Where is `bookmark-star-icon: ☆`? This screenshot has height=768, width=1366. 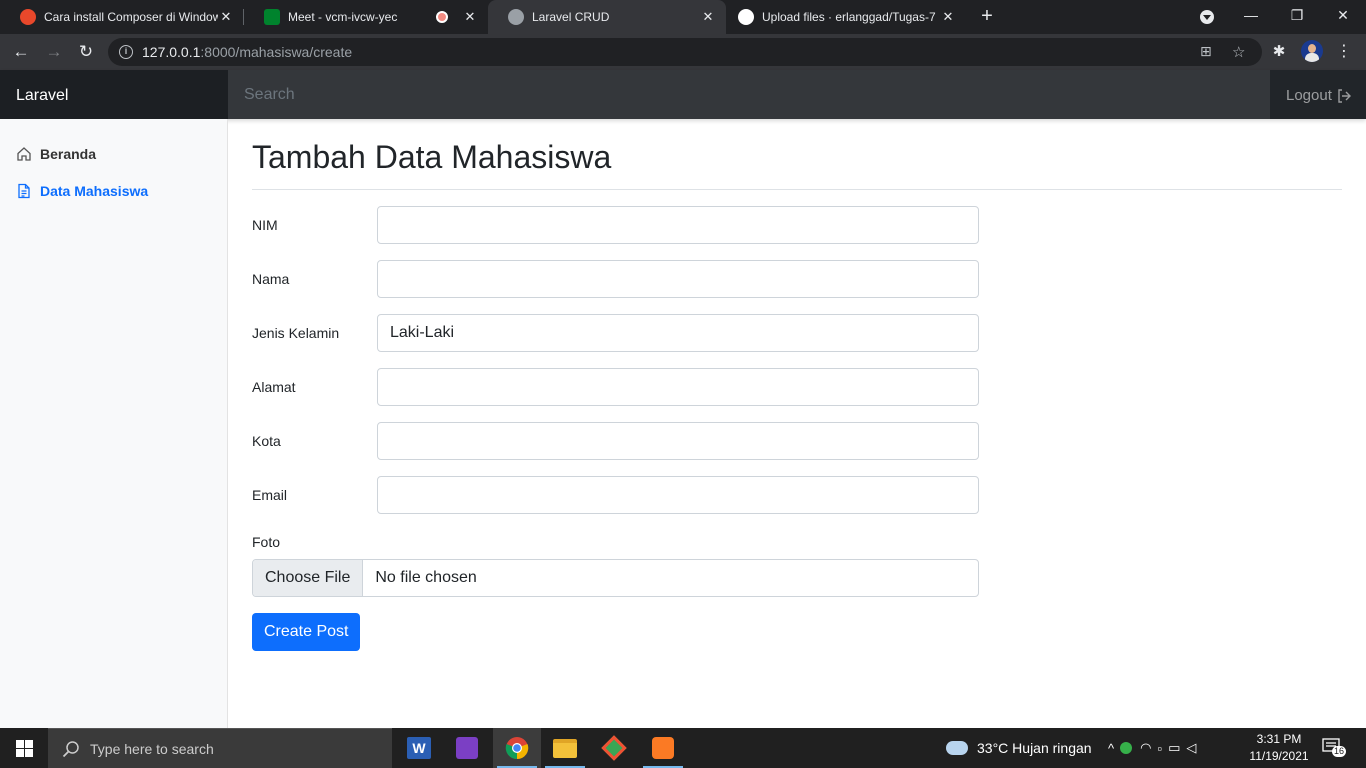
bookmark-star-icon: ☆ is located at coordinates (1238, 52).